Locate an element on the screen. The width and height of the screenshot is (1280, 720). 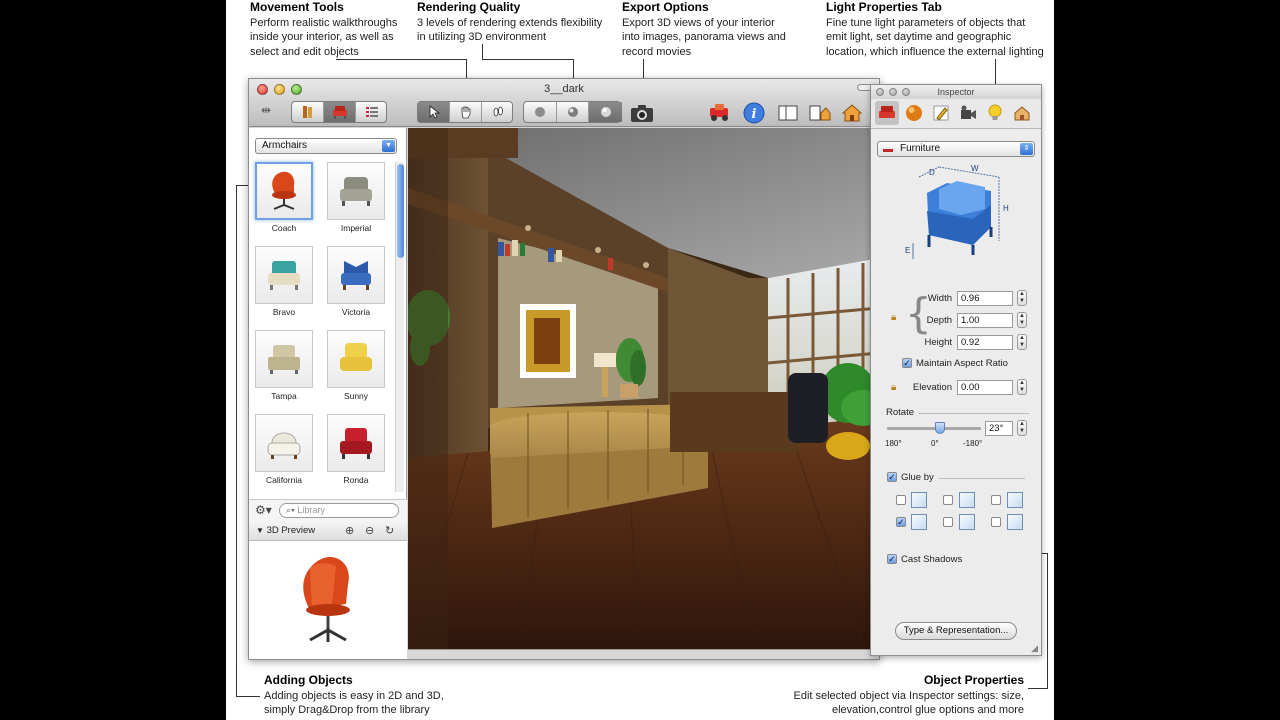
movement-tools-segmented is located at coordinates (465, 112).